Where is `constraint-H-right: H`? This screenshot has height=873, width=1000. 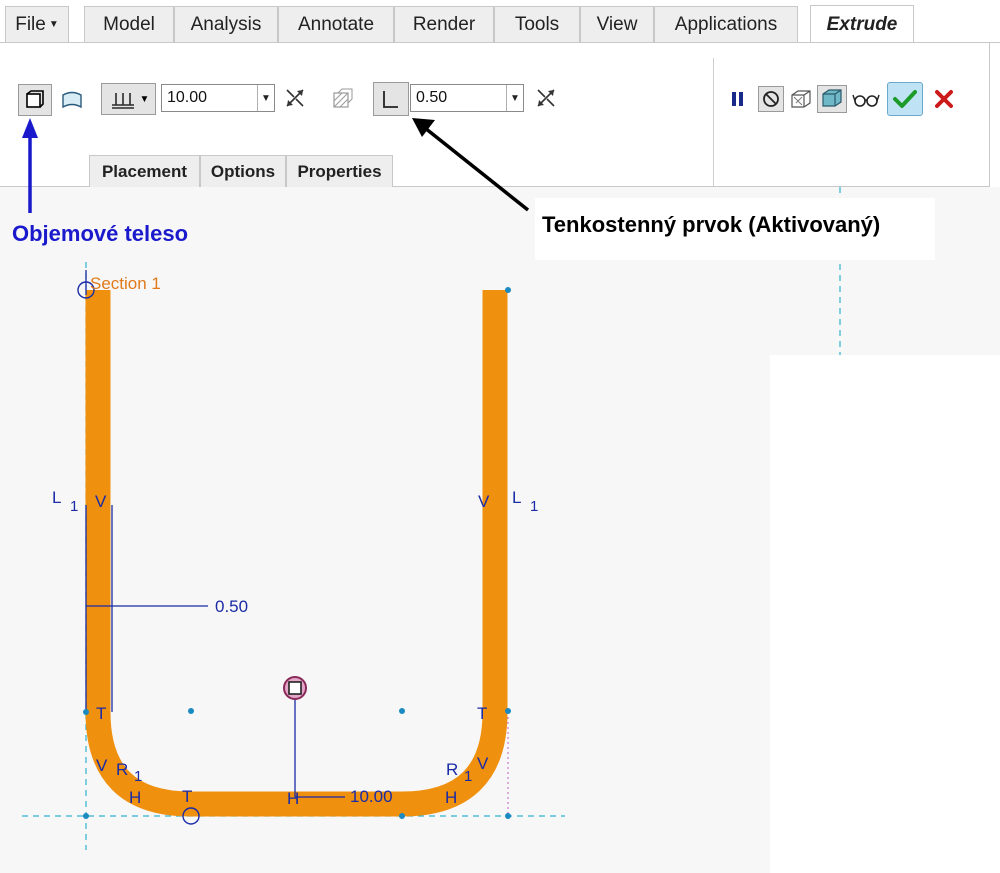
constraint-H-right: H is located at coordinates (451, 797).